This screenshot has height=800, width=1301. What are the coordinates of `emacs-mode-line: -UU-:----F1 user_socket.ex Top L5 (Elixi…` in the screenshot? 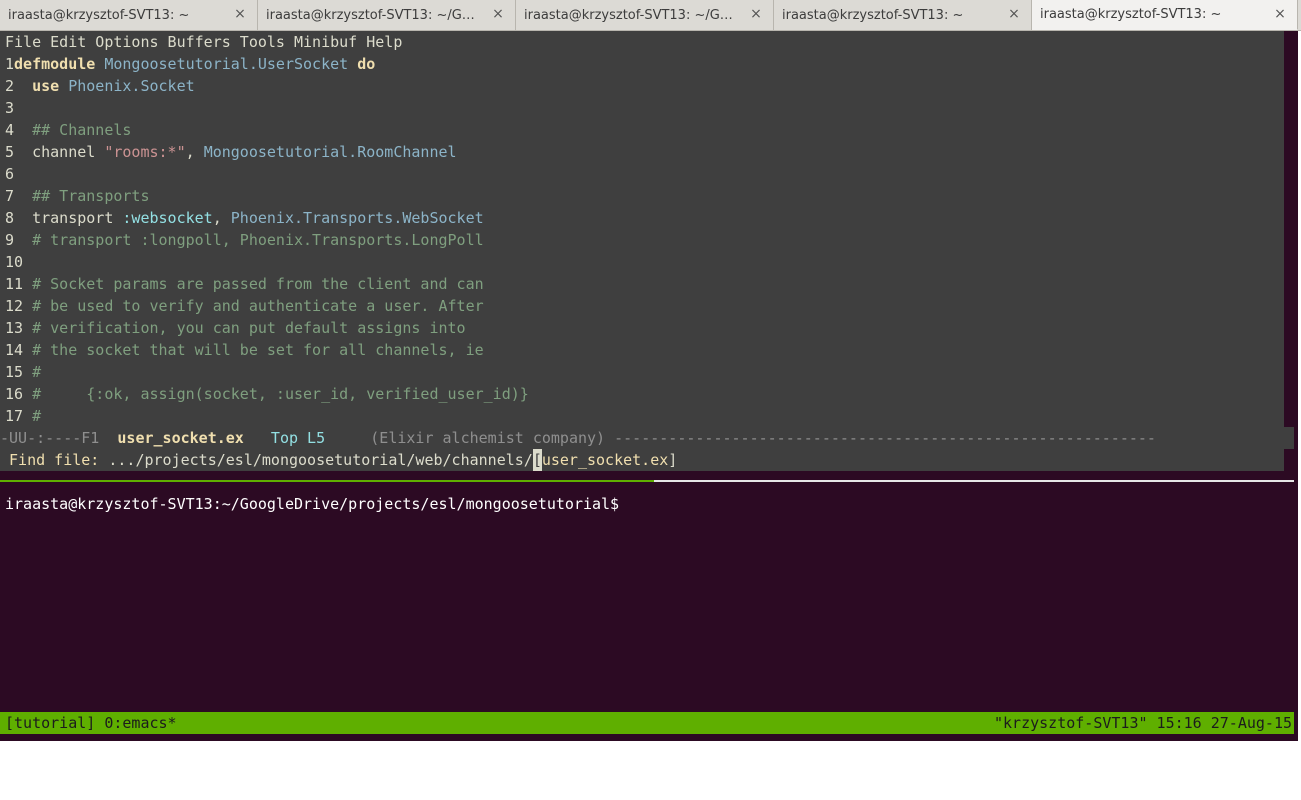 It's located at (647, 438).